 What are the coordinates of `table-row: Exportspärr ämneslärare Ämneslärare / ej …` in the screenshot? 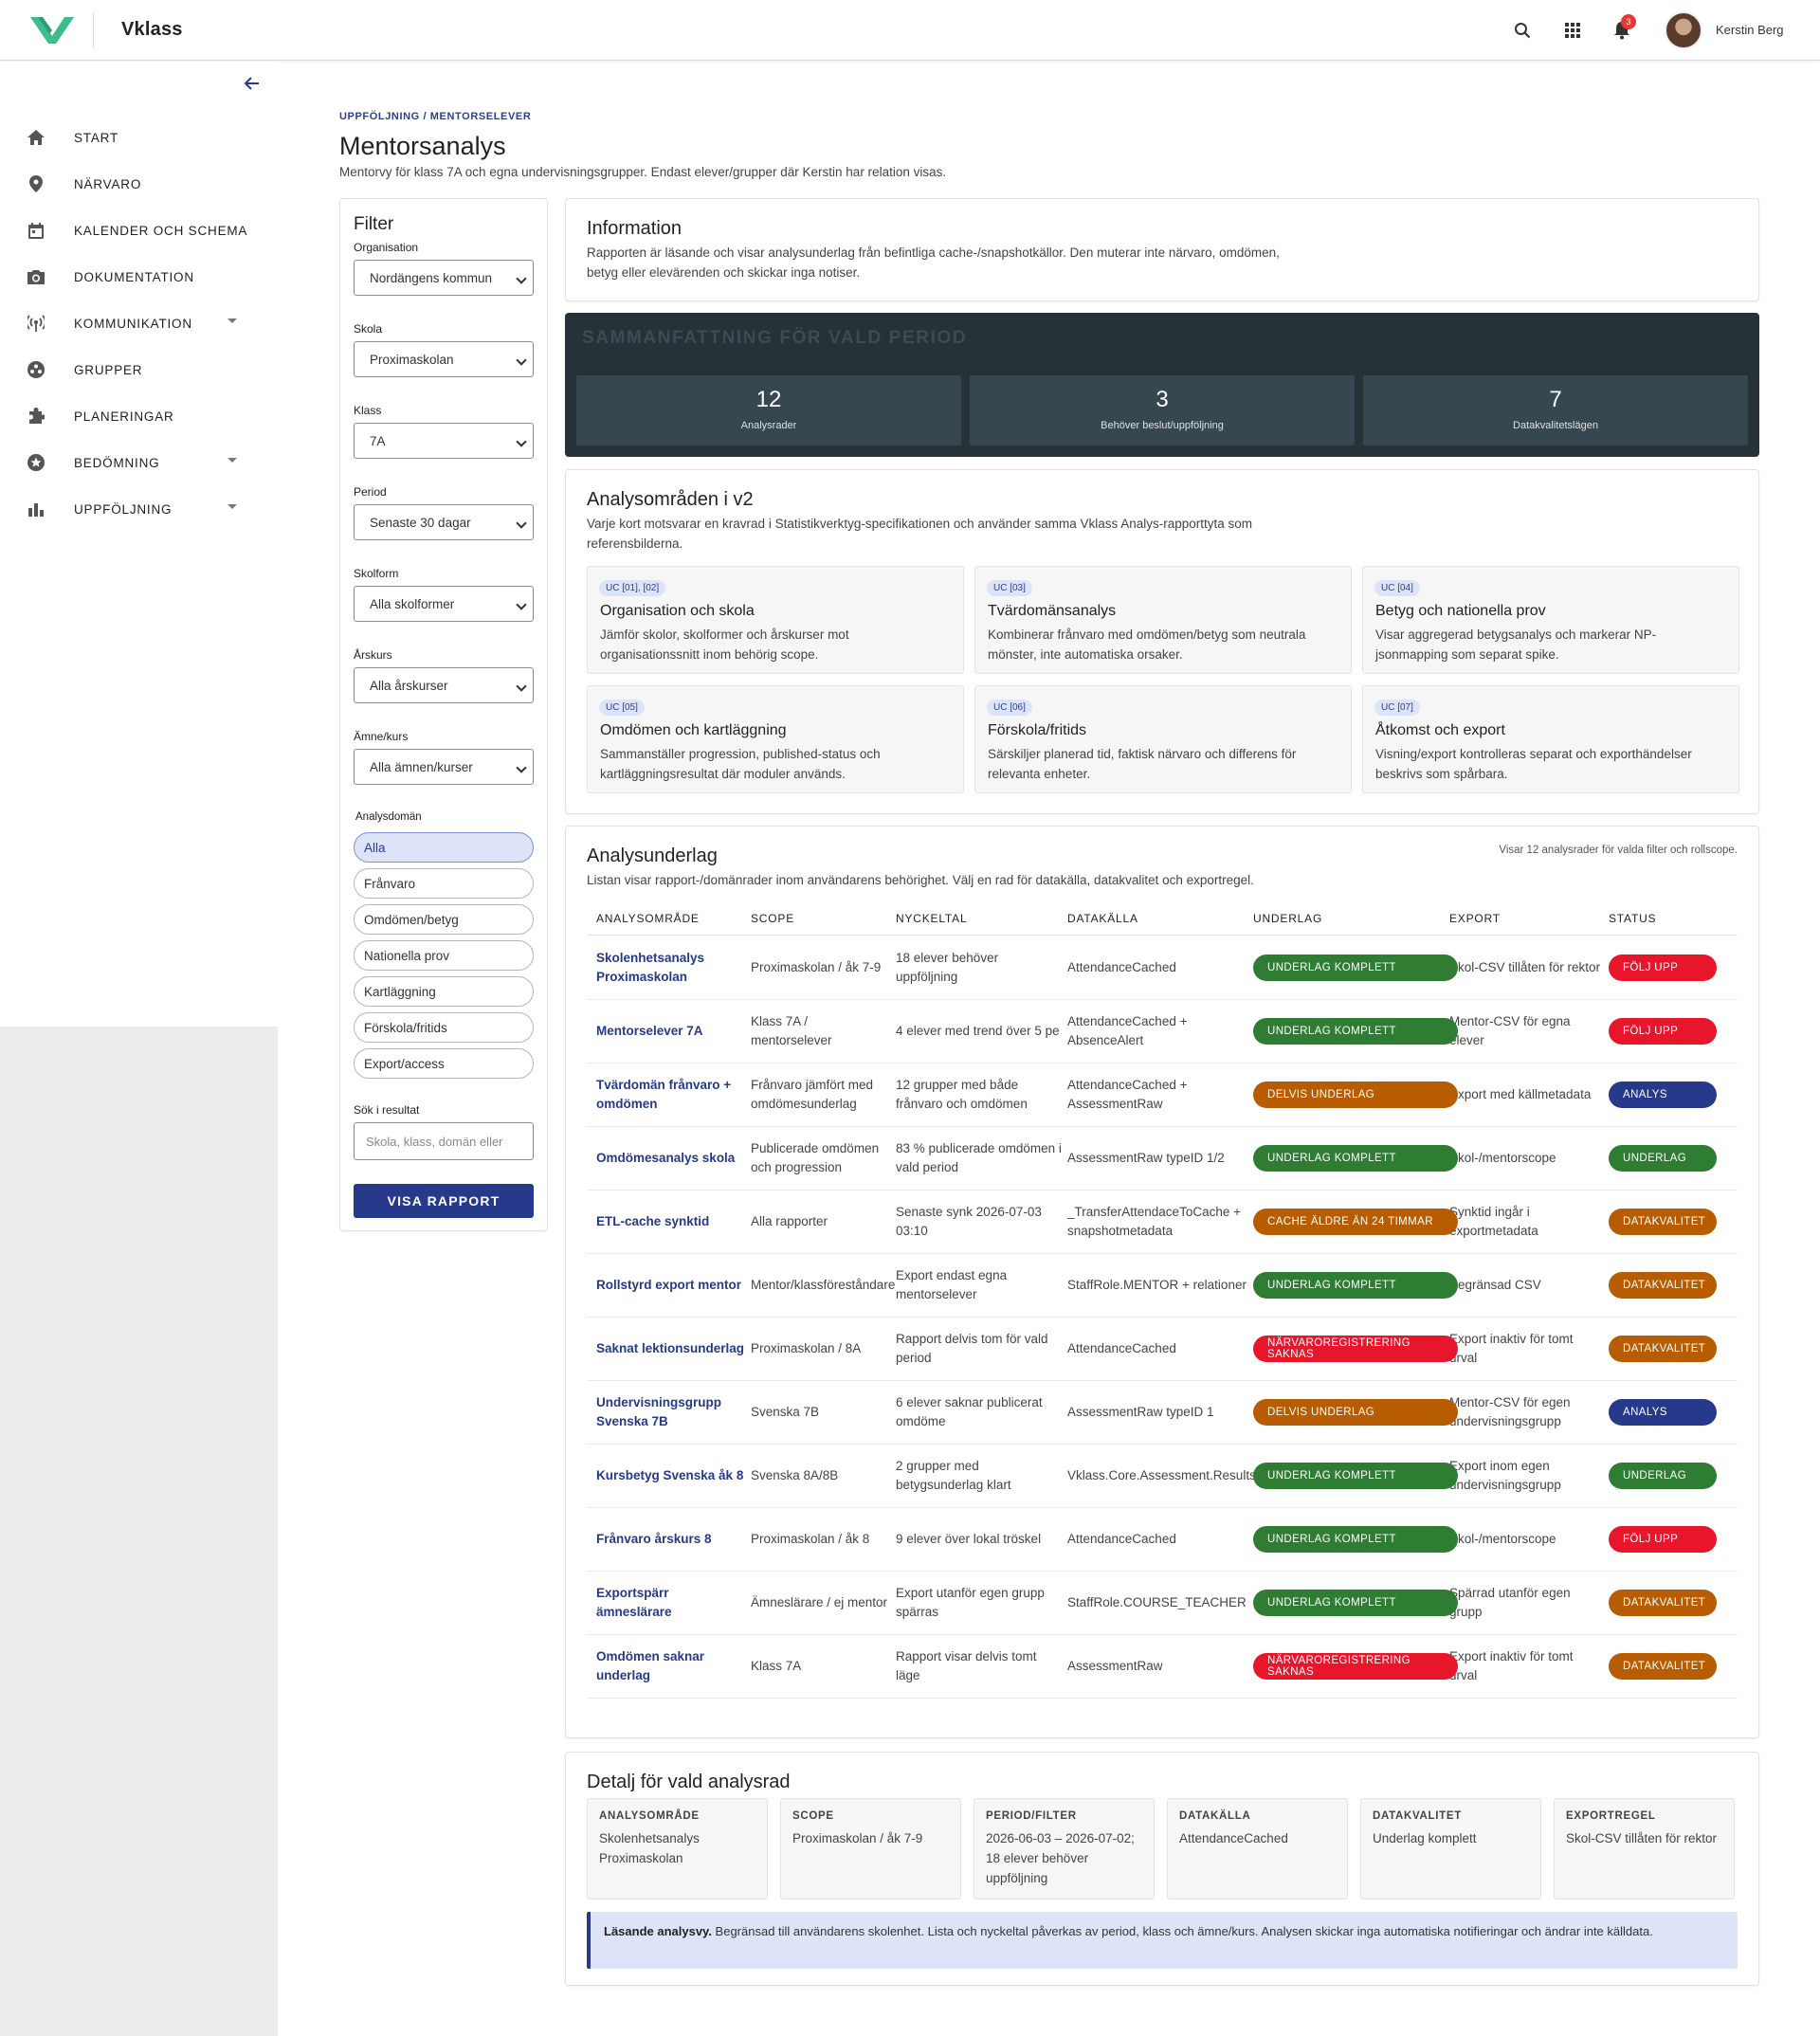 It's located at (1162, 1604).